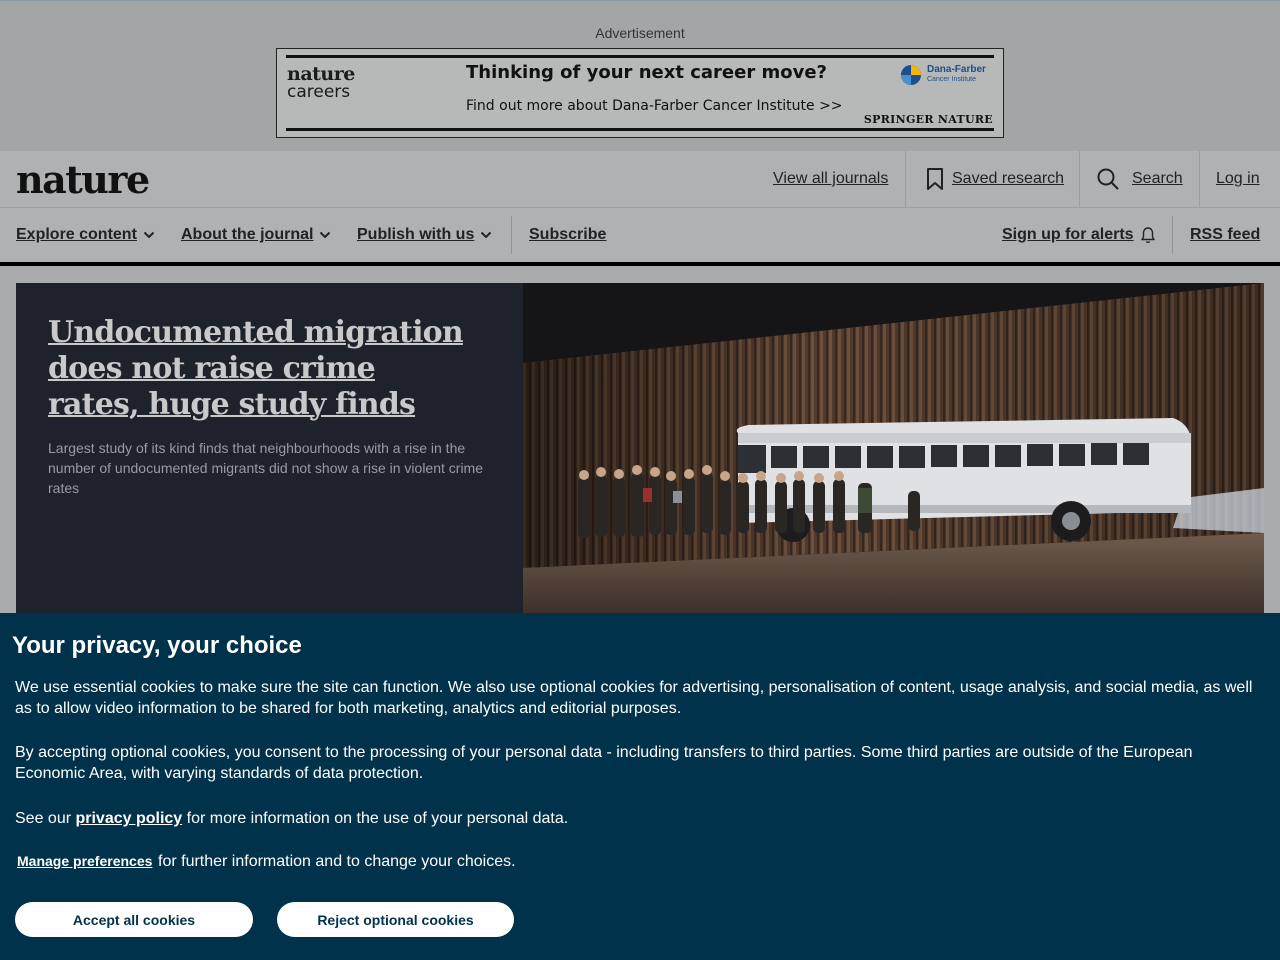  Describe the element at coordinates (395, 919) in the screenshot. I see `reject-optional-cookies-button: Reject optional cookies` at that location.